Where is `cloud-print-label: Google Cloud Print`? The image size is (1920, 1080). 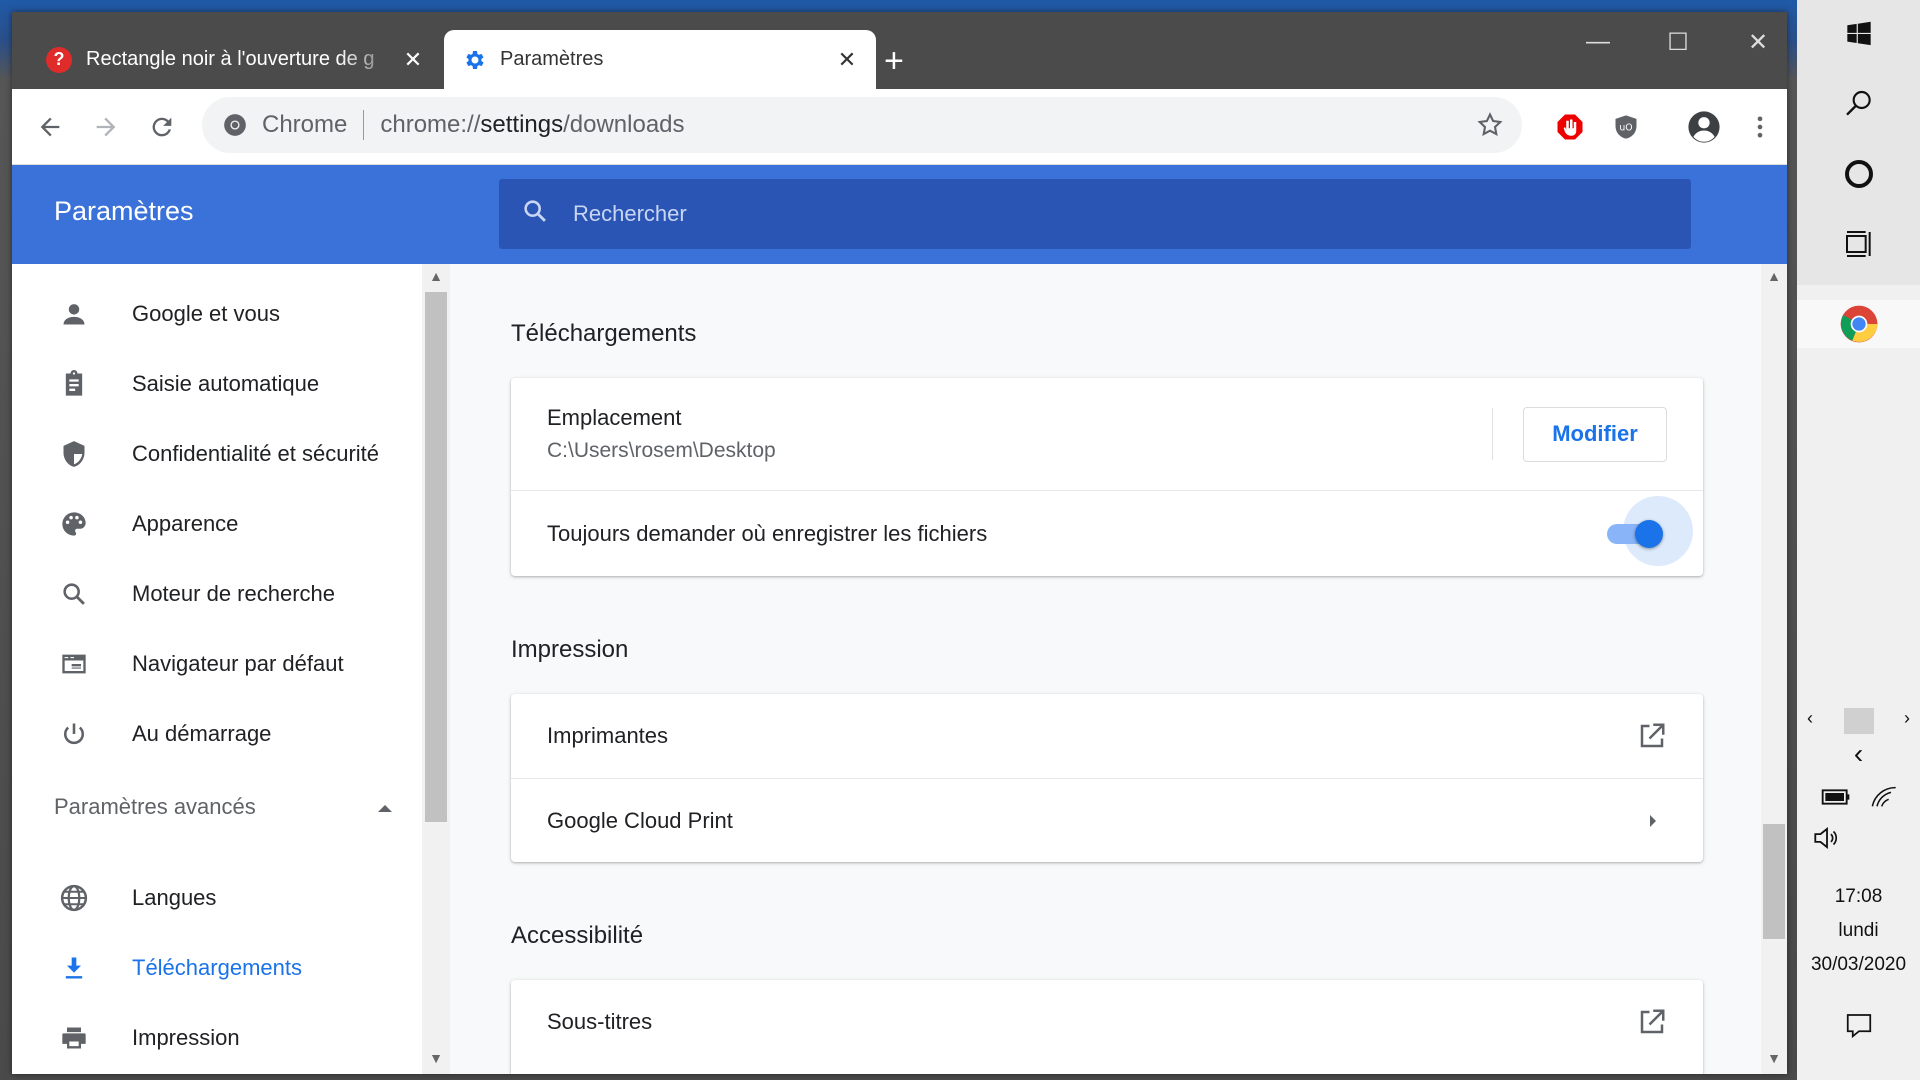
cloud-print-label: Google Cloud Print is located at coordinates (640, 820).